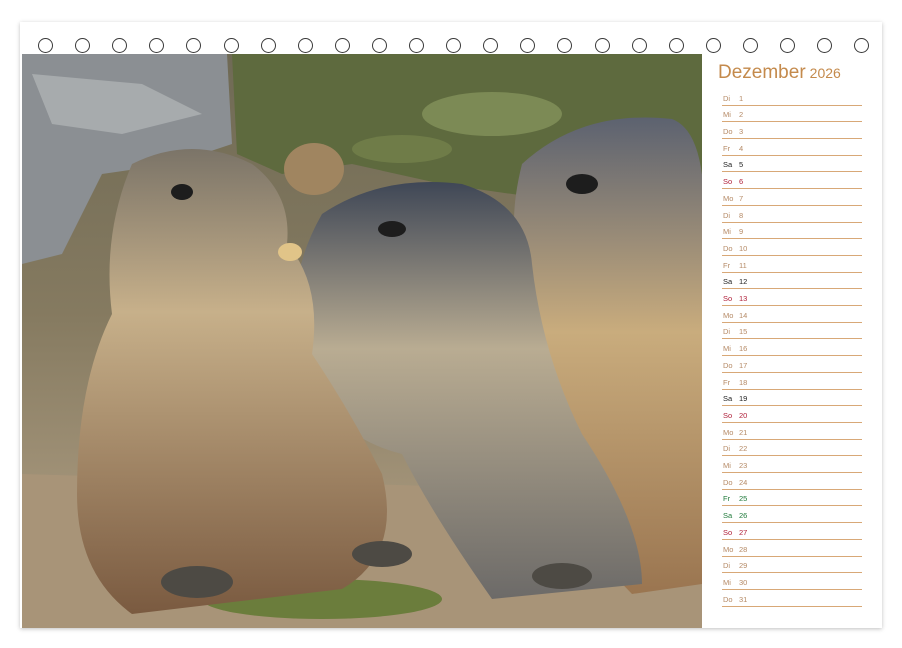  What do you see at coordinates (792, 331) in the screenshot?
I see `day-row: Di 15` at bounding box center [792, 331].